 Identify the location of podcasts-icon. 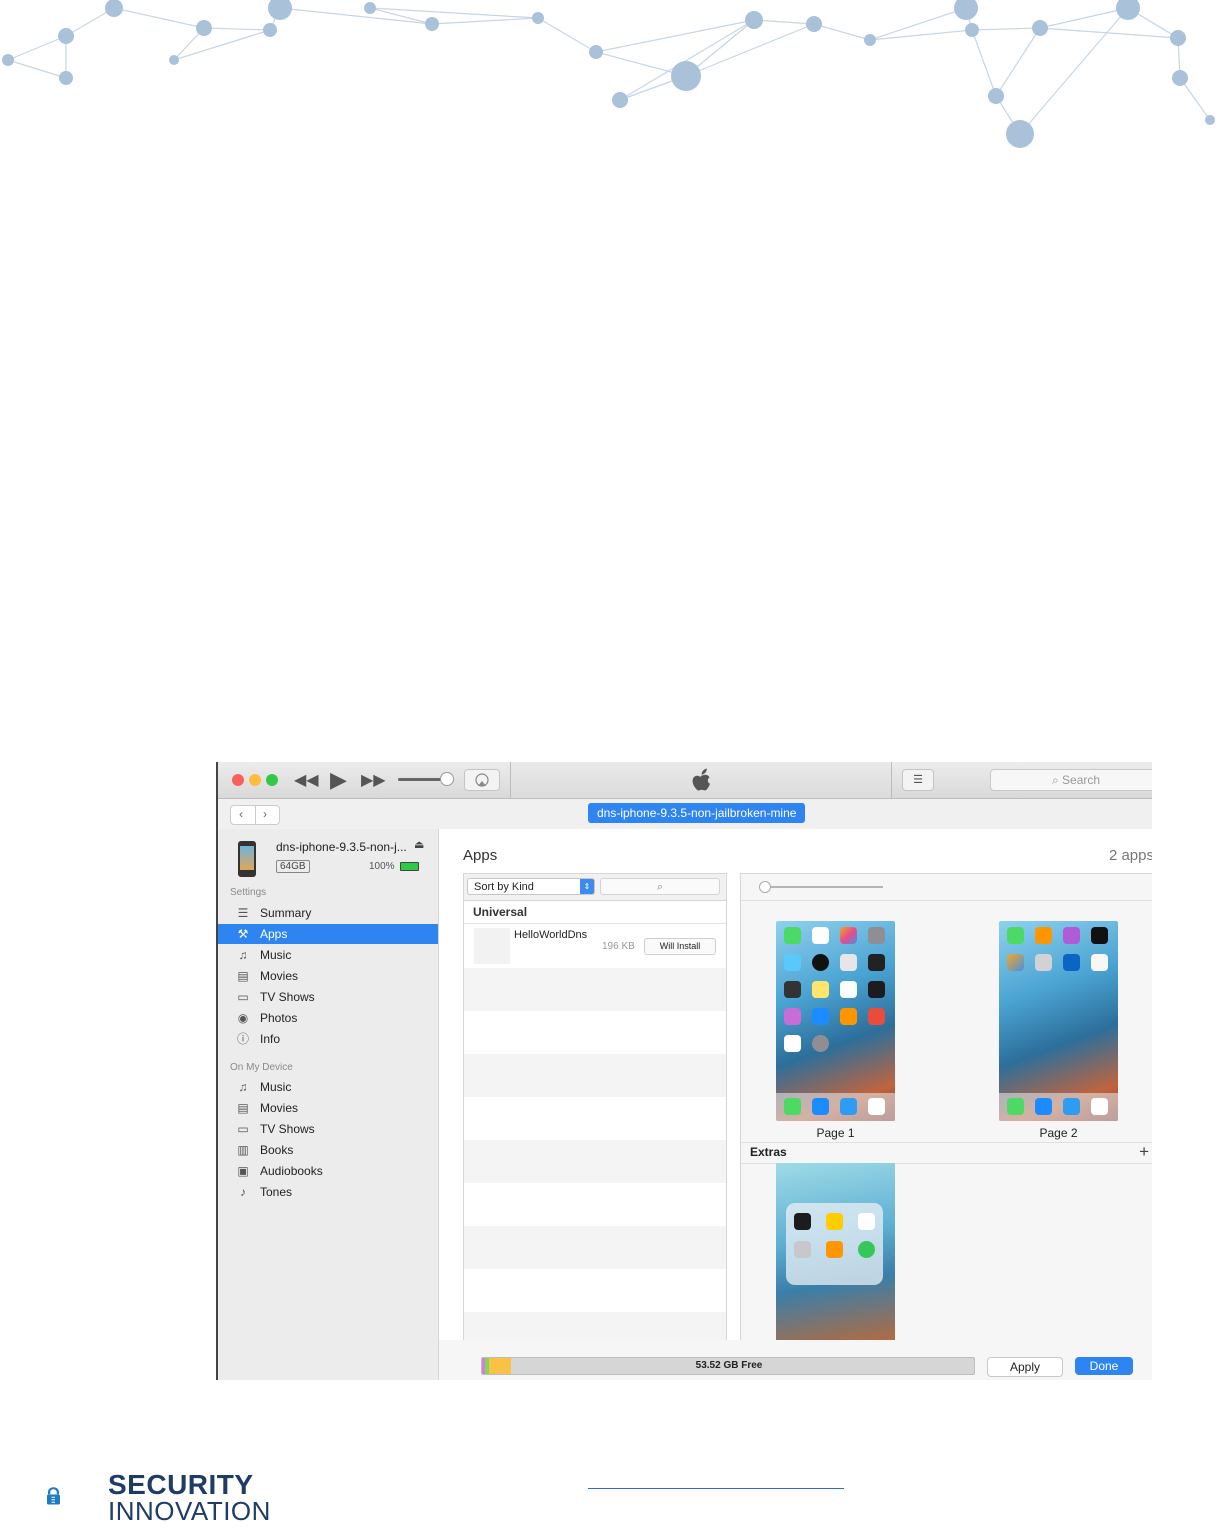
(1071, 935).